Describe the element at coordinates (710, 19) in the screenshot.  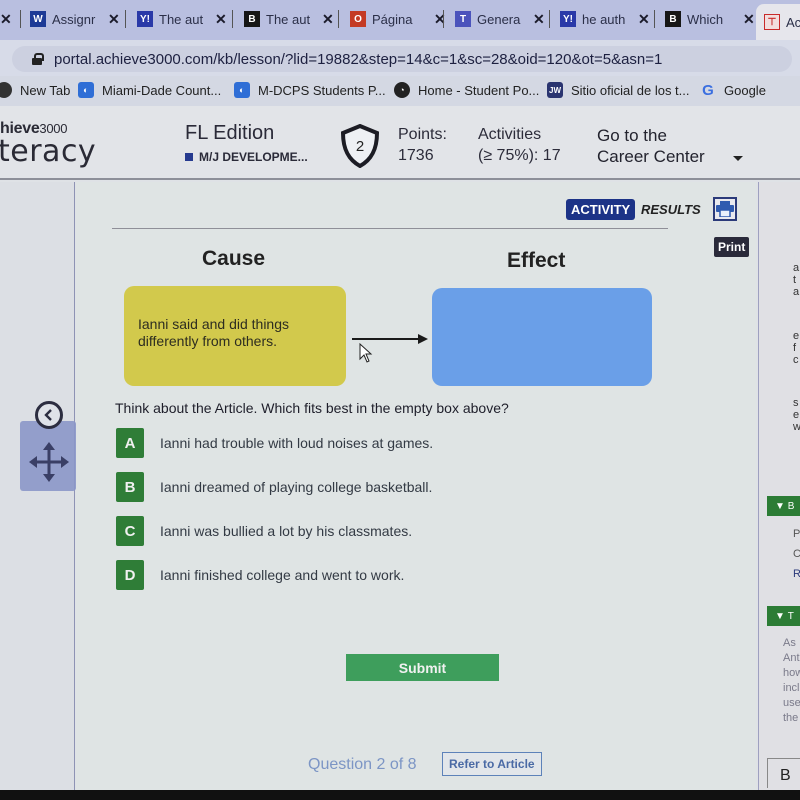
I see `browser-tab: B Which ✕` at that location.